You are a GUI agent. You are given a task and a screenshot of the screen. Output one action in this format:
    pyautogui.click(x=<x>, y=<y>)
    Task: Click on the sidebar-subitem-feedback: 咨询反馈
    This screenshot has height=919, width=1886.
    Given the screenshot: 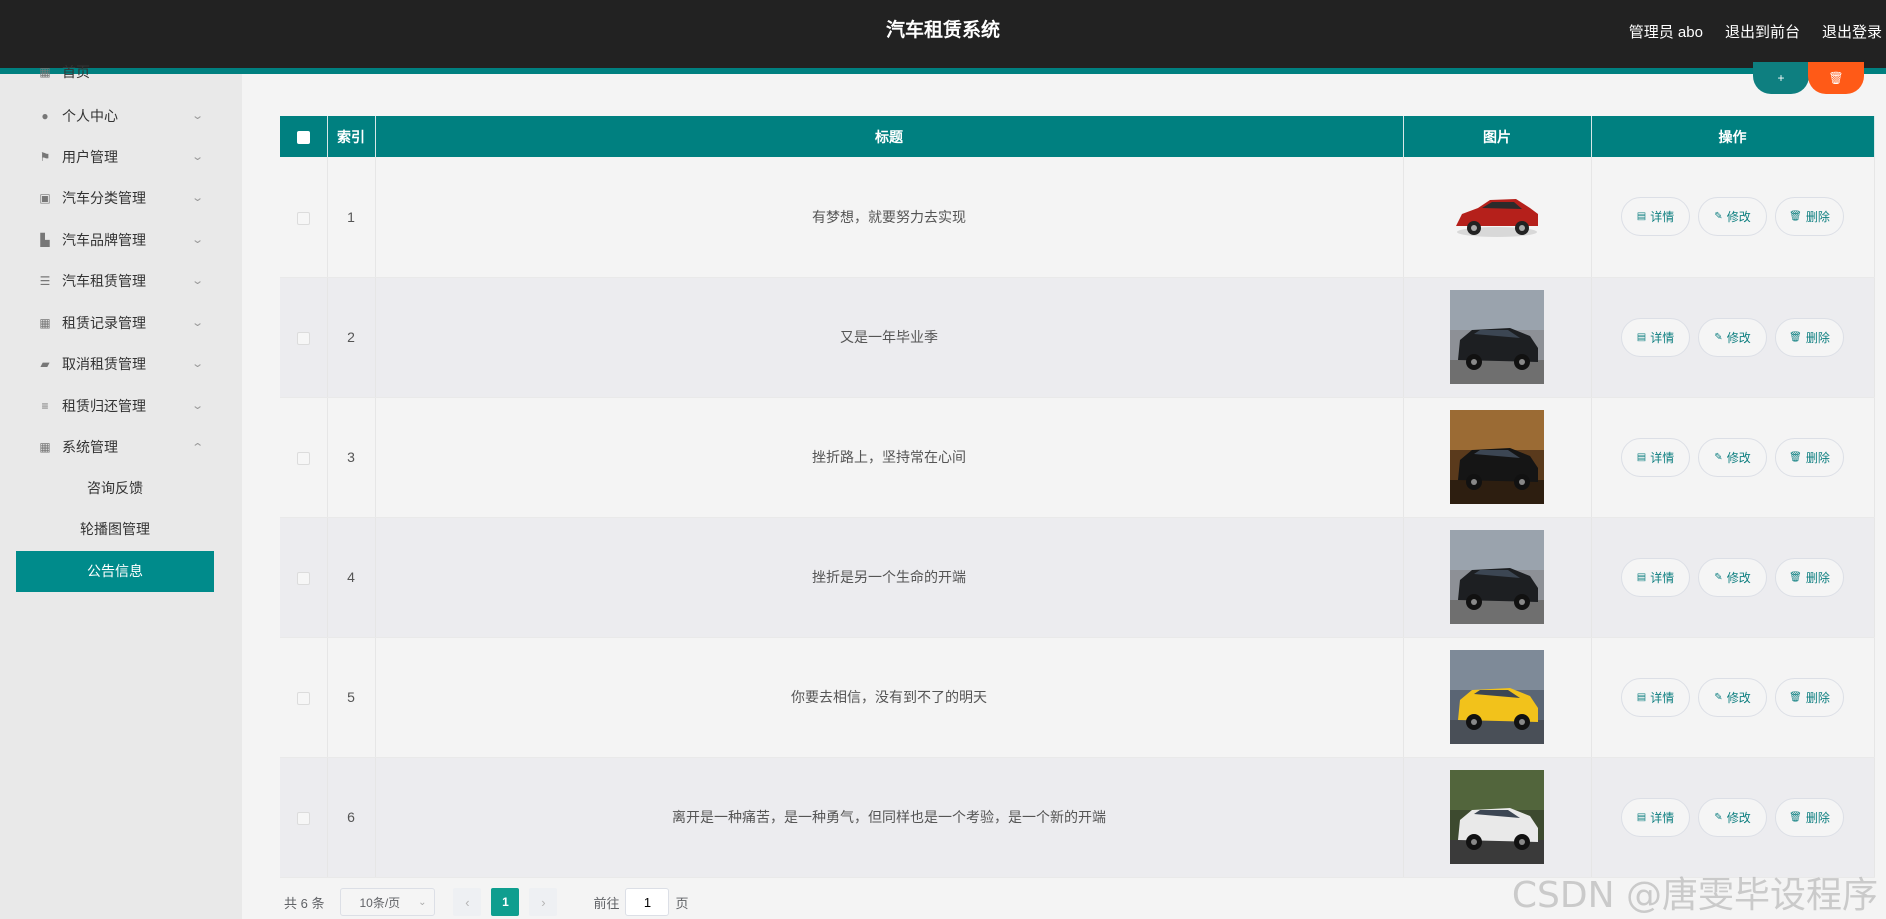 What is the action you would take?
    pyautogui.click(x=115, y=488)
    